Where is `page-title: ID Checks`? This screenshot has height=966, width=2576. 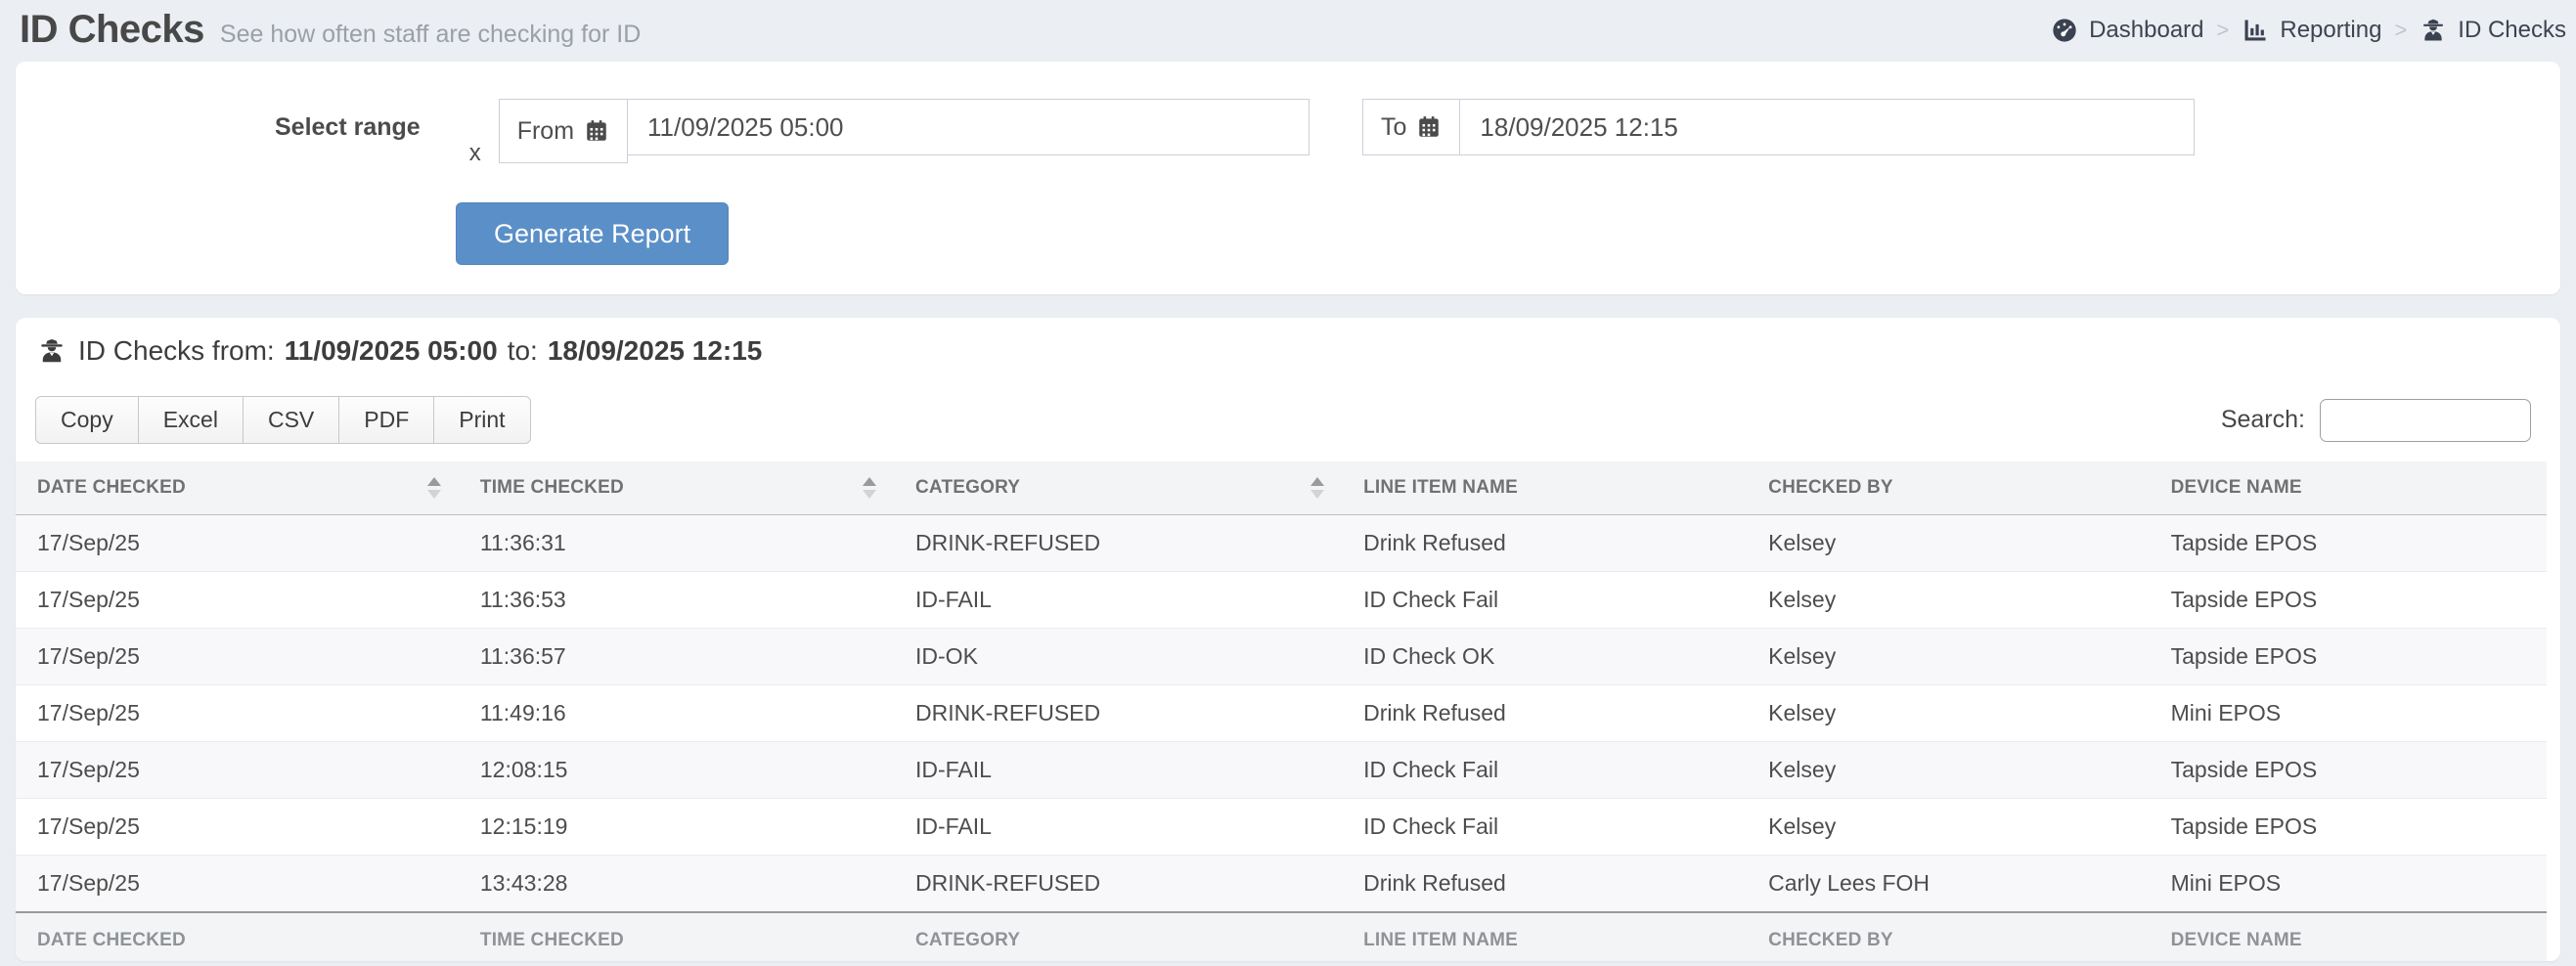 page-title: ID Checks is located at coordinates (112, 29).